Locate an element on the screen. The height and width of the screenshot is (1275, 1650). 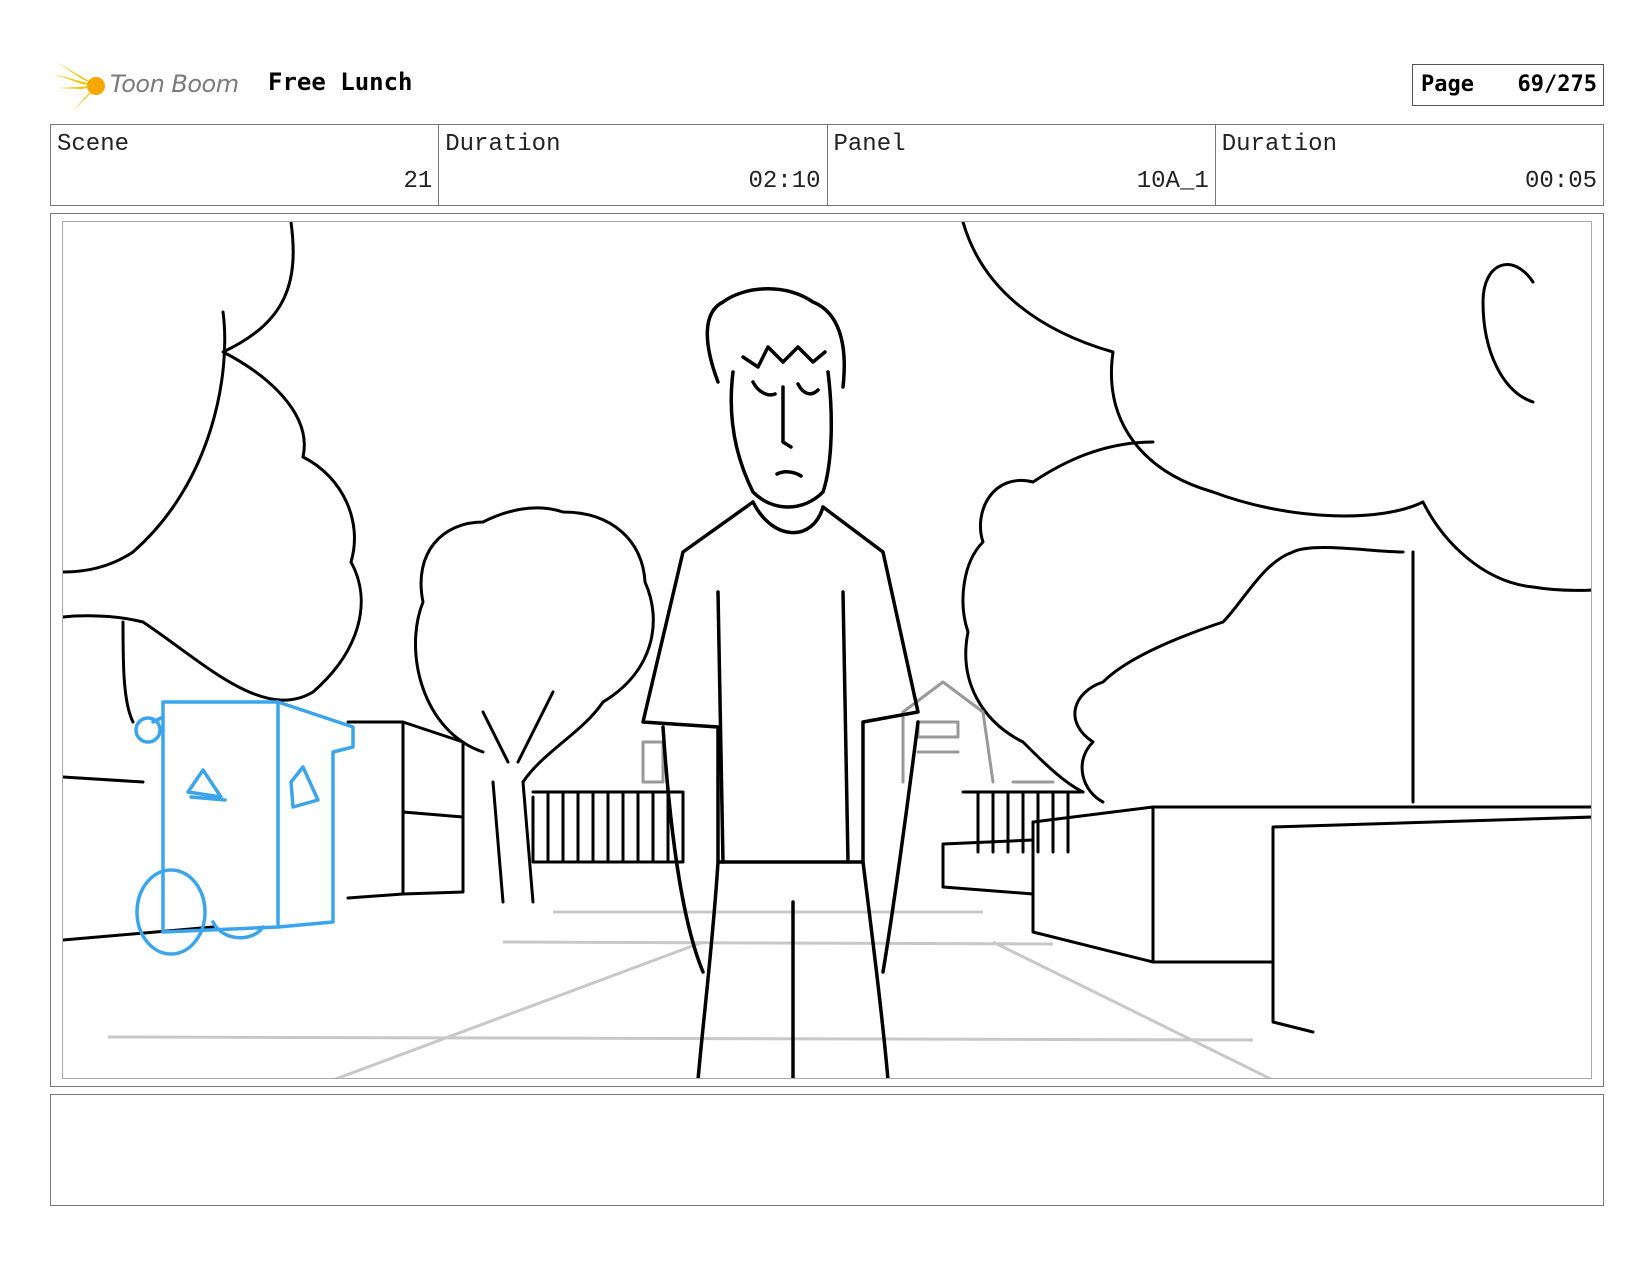
left-tree-canopy is located at coordinates (213, 462).